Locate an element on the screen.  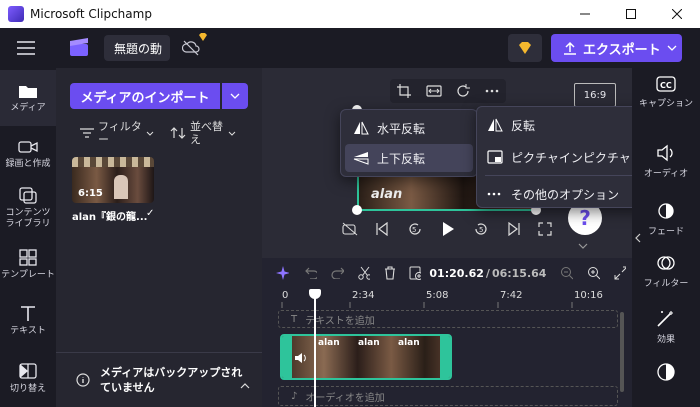
import-media-button: メディアのインポート is located at coordinates (145, 96).